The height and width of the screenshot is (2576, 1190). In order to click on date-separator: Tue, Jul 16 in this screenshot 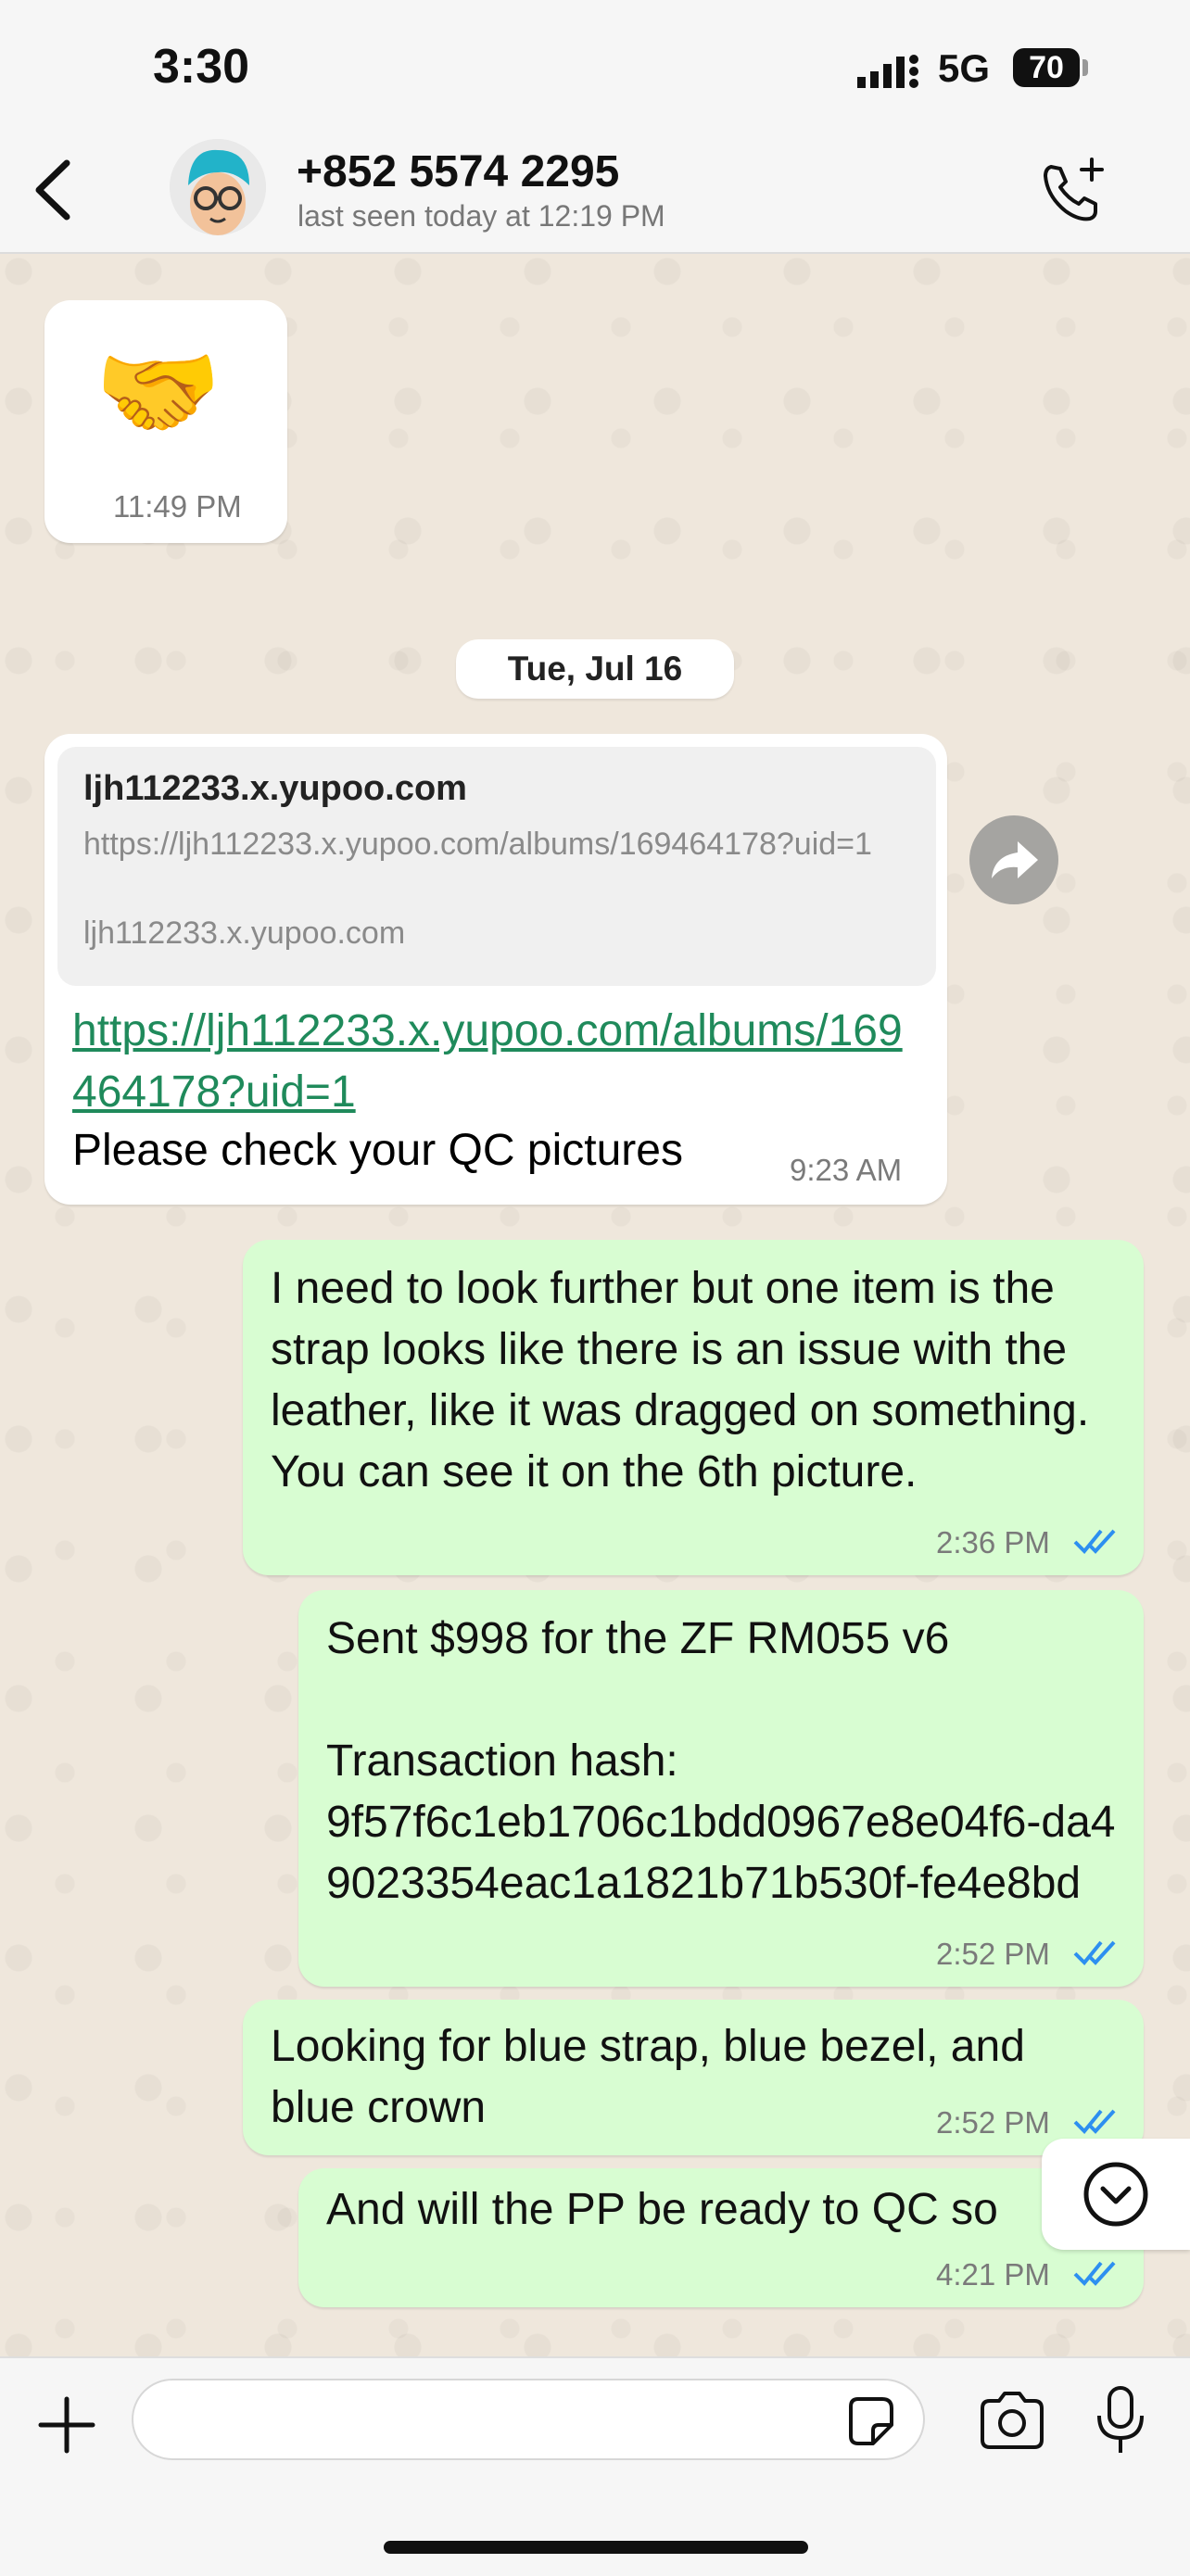, I will do `click(595, 669)`.